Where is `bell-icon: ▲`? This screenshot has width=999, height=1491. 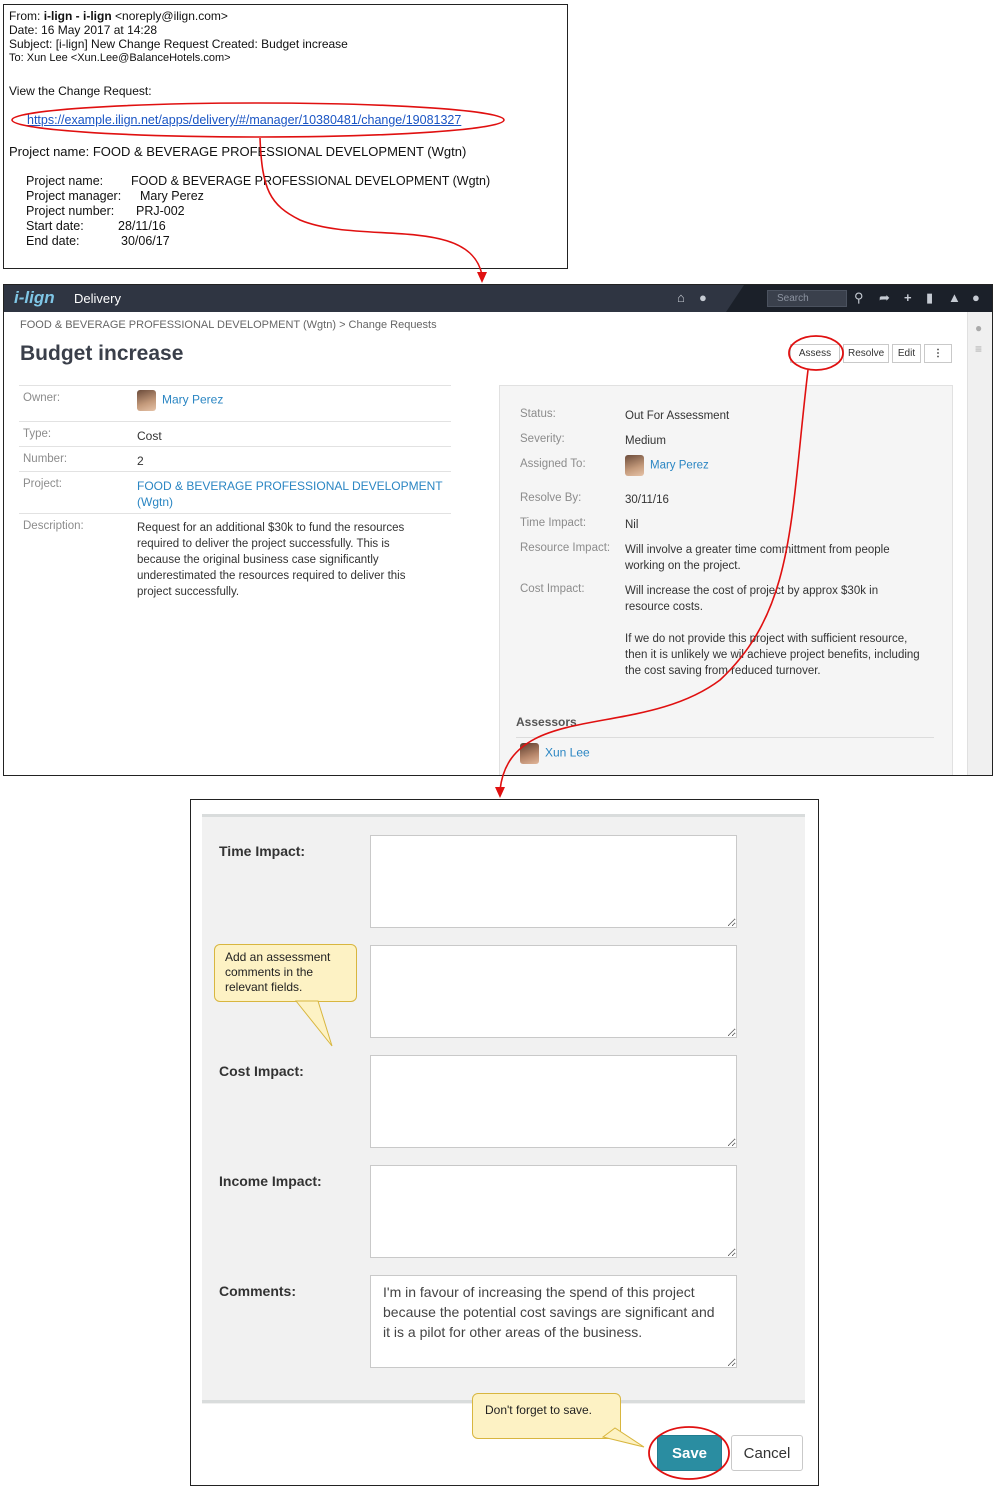
bell-icon: ▲ is located at coordinates (954, 298).